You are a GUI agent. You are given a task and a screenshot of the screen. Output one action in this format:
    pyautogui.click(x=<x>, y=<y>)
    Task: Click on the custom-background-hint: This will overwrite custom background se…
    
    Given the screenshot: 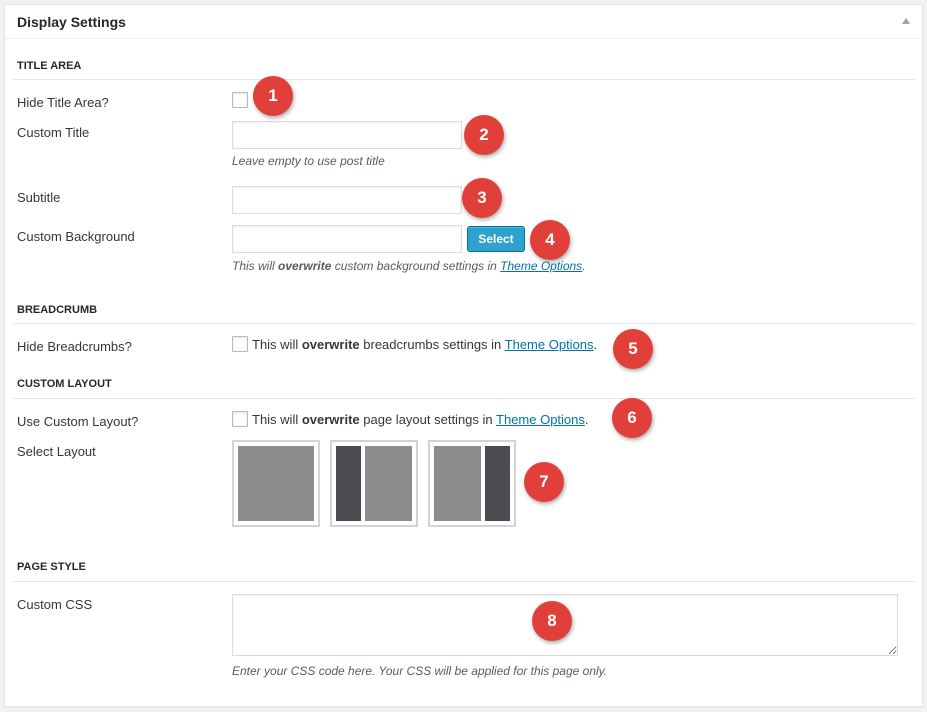 What is the action you would take?
    pyautogui.click(x=409, y=266)
    